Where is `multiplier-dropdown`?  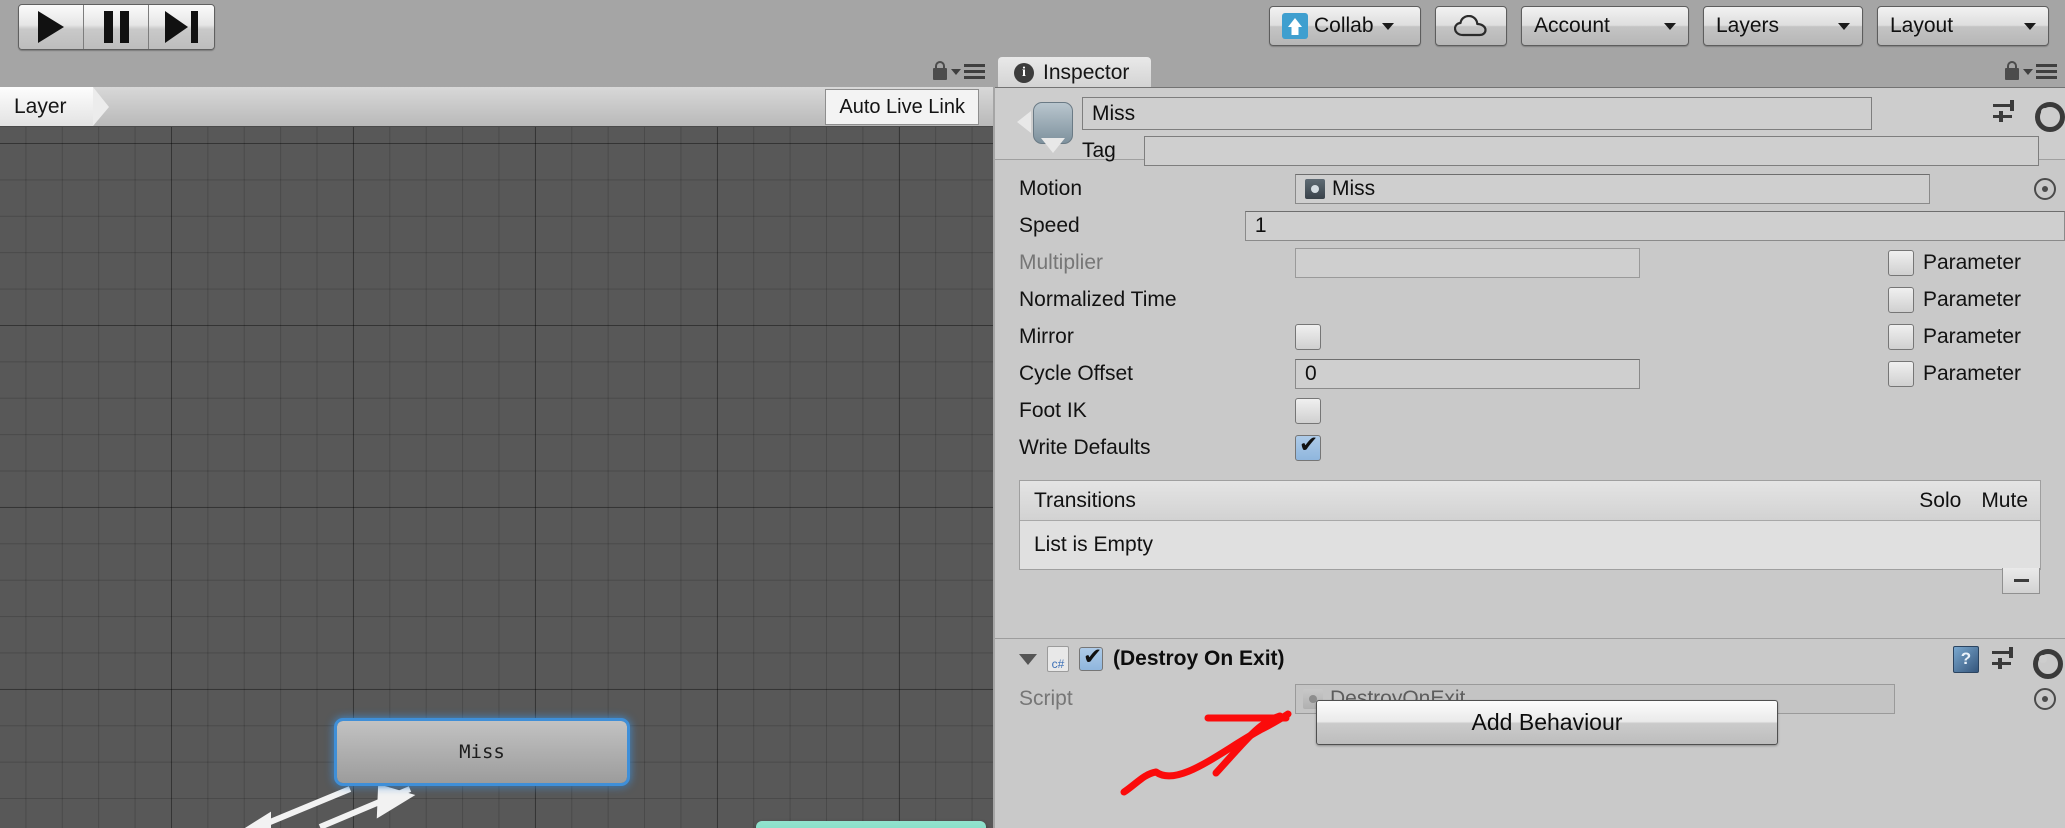 multiplier-dropdown is located at coordinates (1467, 262).